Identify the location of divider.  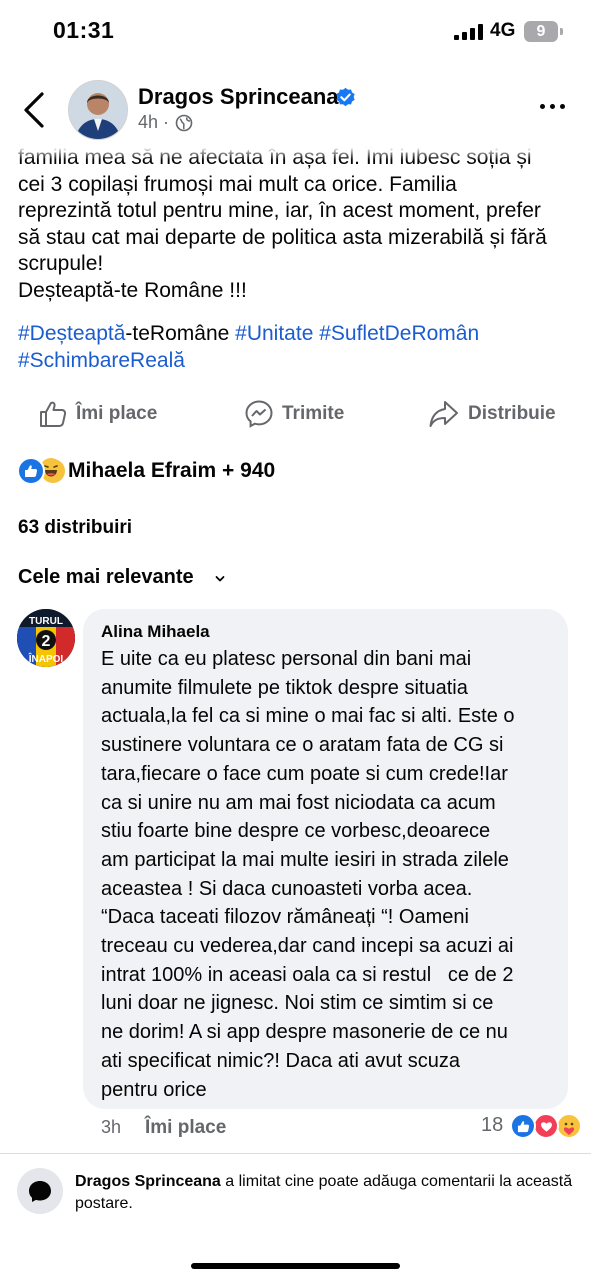
(295, 1153).